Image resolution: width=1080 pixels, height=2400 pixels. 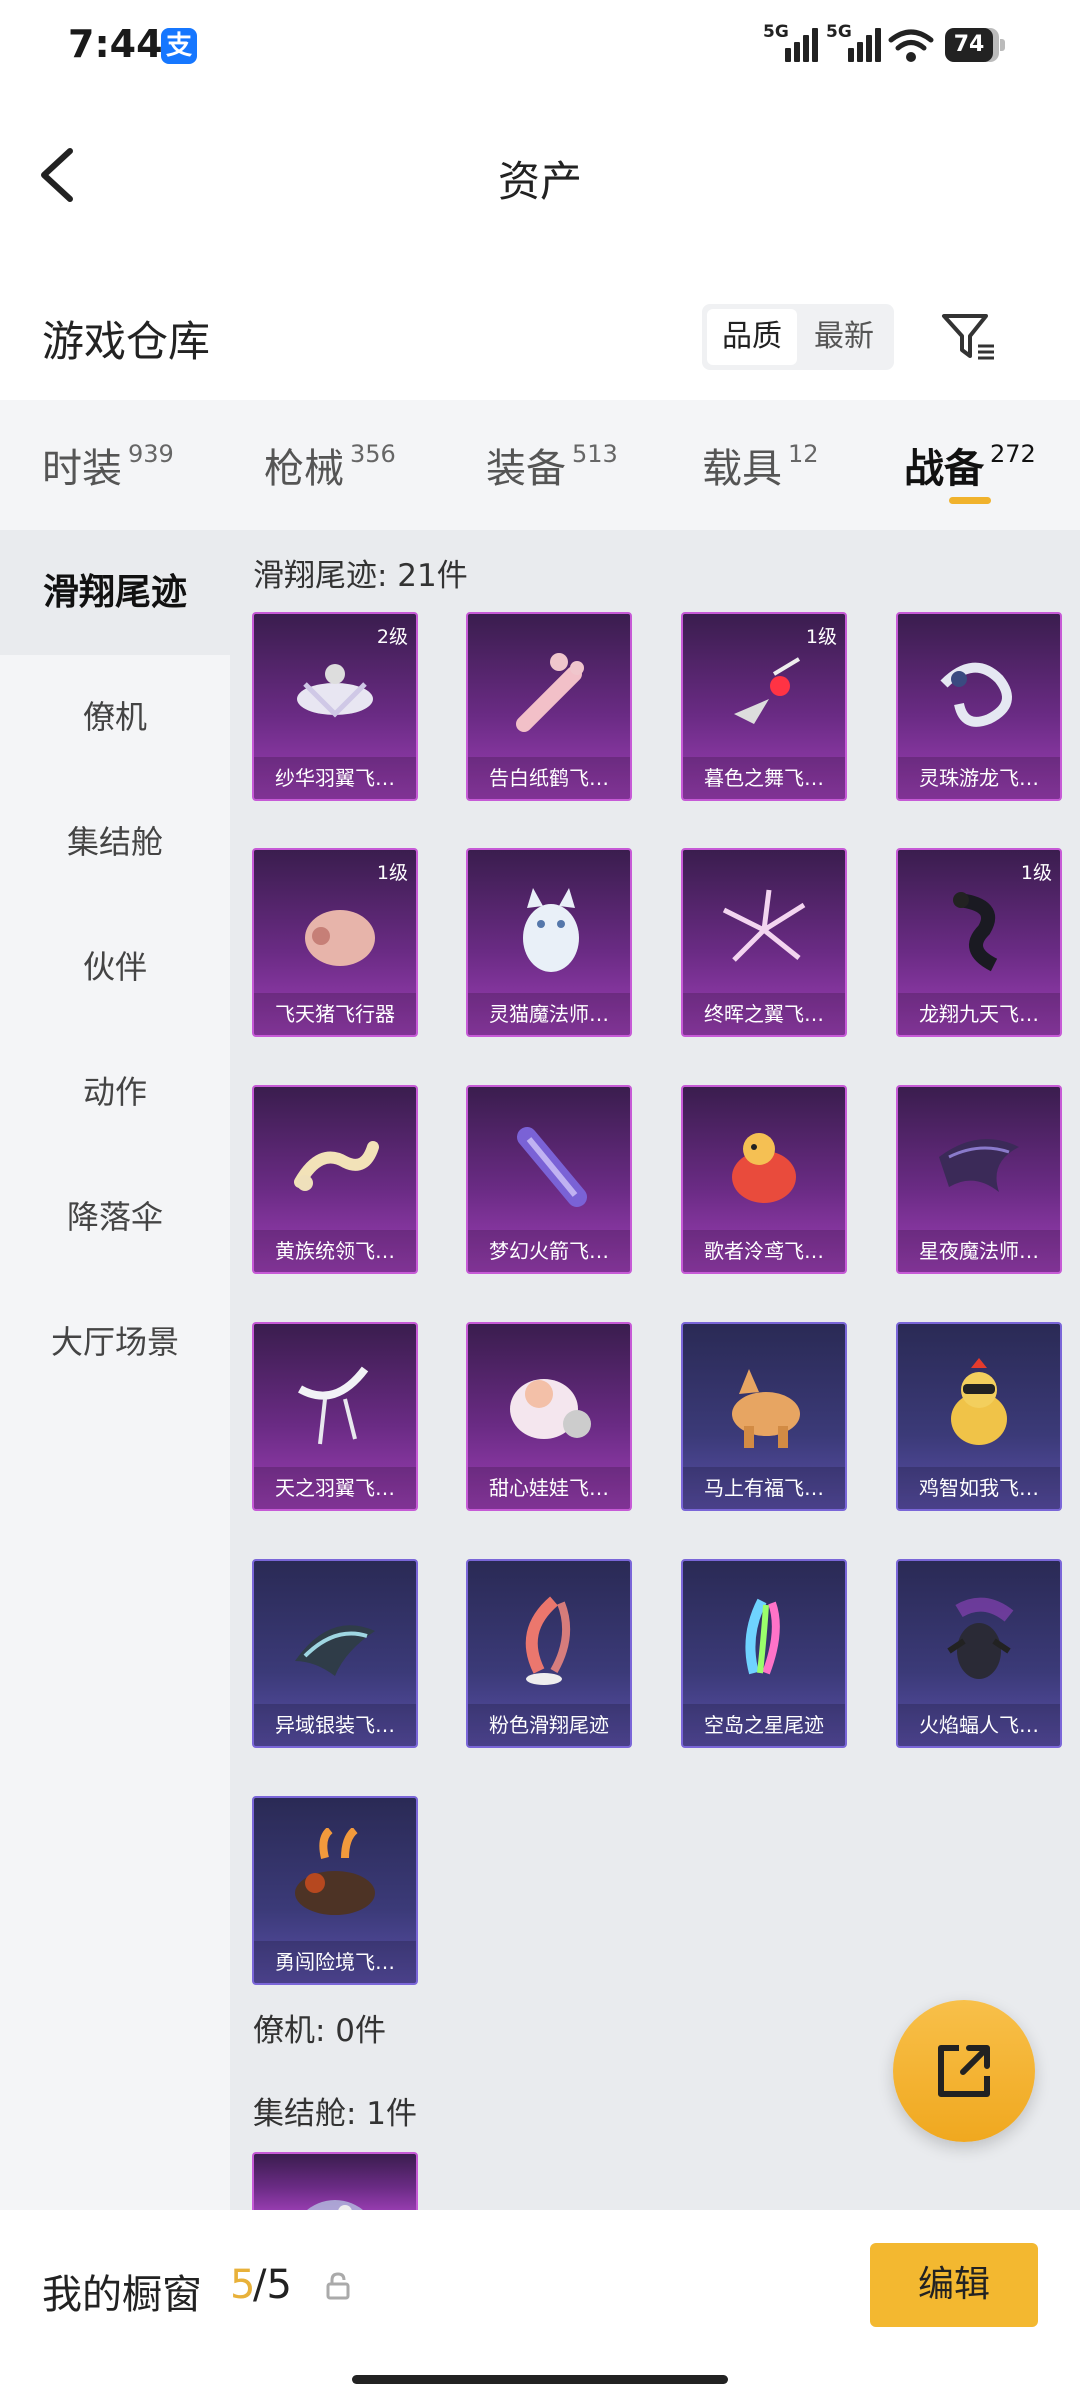 I want to click on sidebar-item-parachute: 降落伞, so click(x=115, y=1217).